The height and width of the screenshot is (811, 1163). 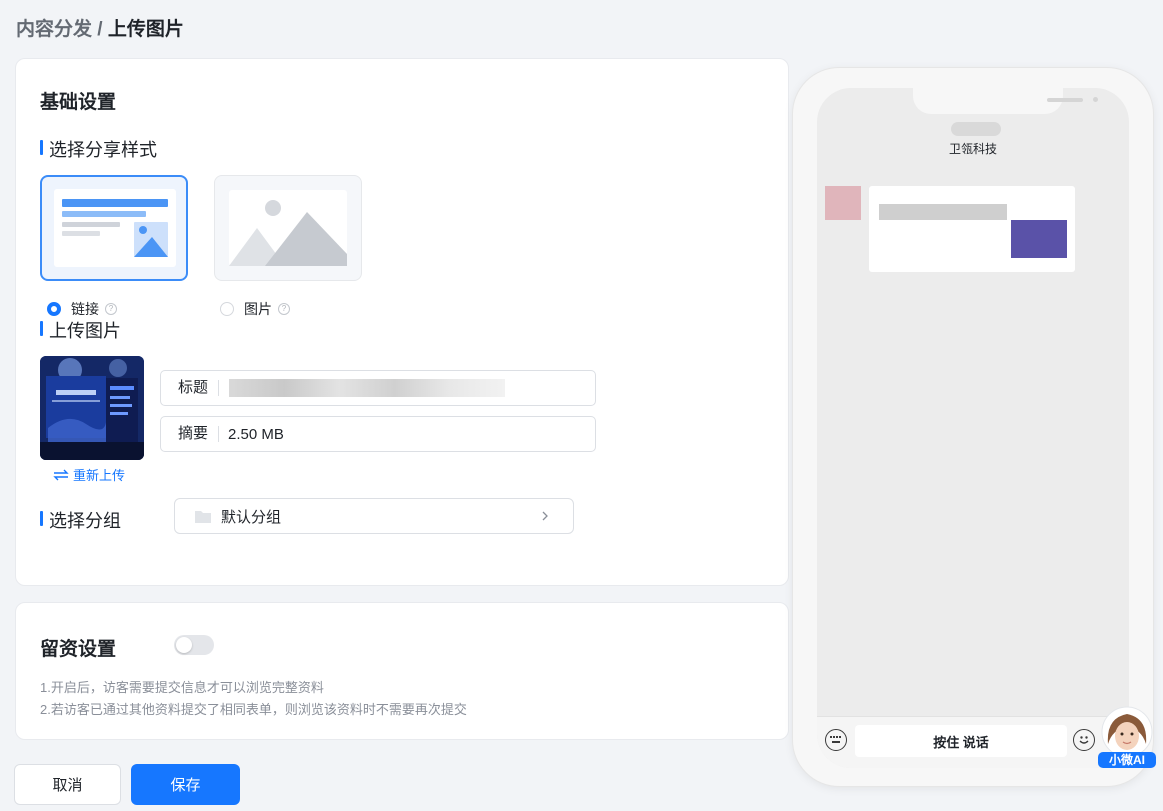 What do you see at coordinates (258, 309) in the screenshot?
I see `radio-image-label: 图片` at bounding box center [258, 309].